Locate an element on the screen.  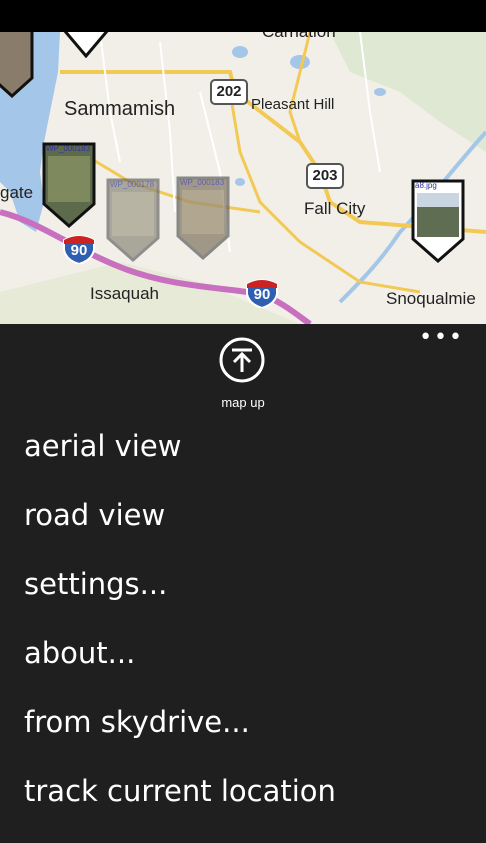
place-label-fall-city: Fall City is located at coordinates (335, 208).